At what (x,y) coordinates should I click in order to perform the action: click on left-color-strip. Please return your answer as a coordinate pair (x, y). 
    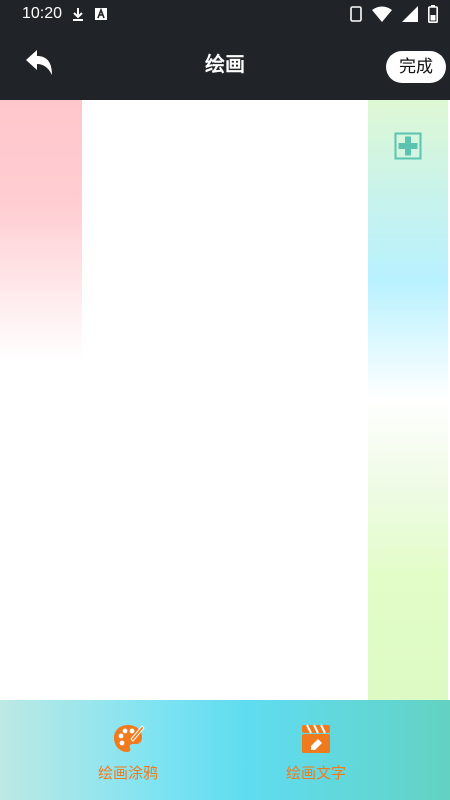
    Looking at the image, I should click on (41, 230).